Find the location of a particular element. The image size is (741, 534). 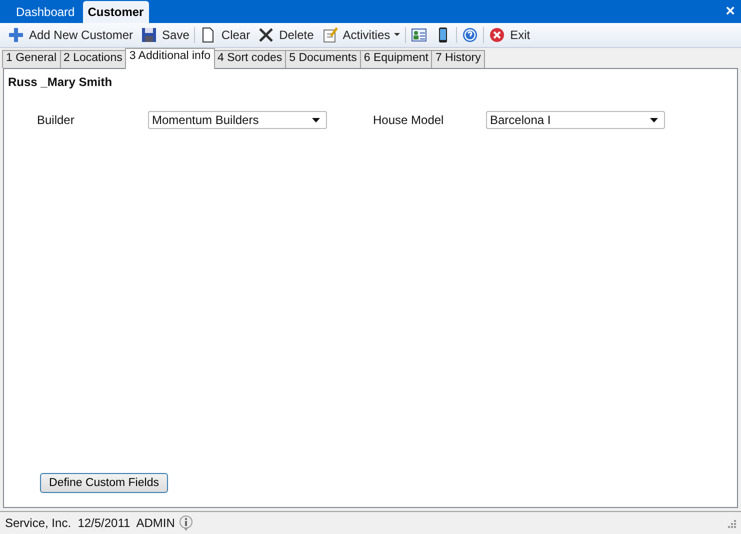

tab: 6 Equipment is located at coordinates (396, 59).